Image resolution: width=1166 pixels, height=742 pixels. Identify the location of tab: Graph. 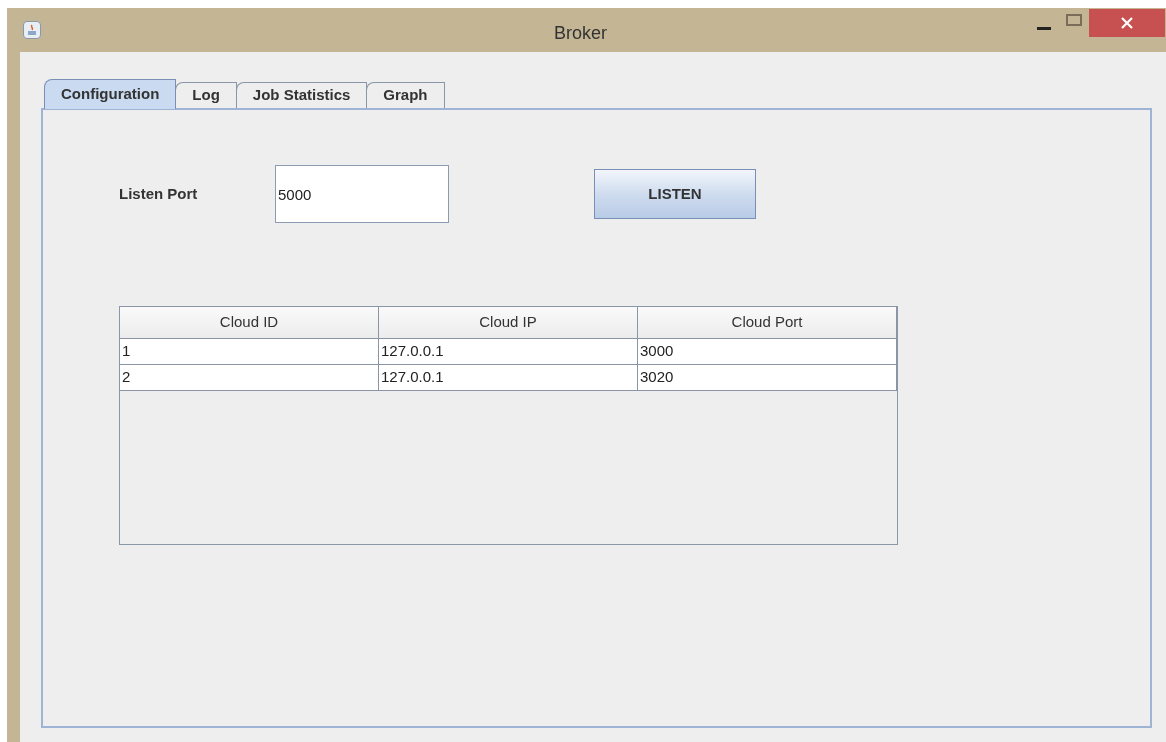
(405, 95).